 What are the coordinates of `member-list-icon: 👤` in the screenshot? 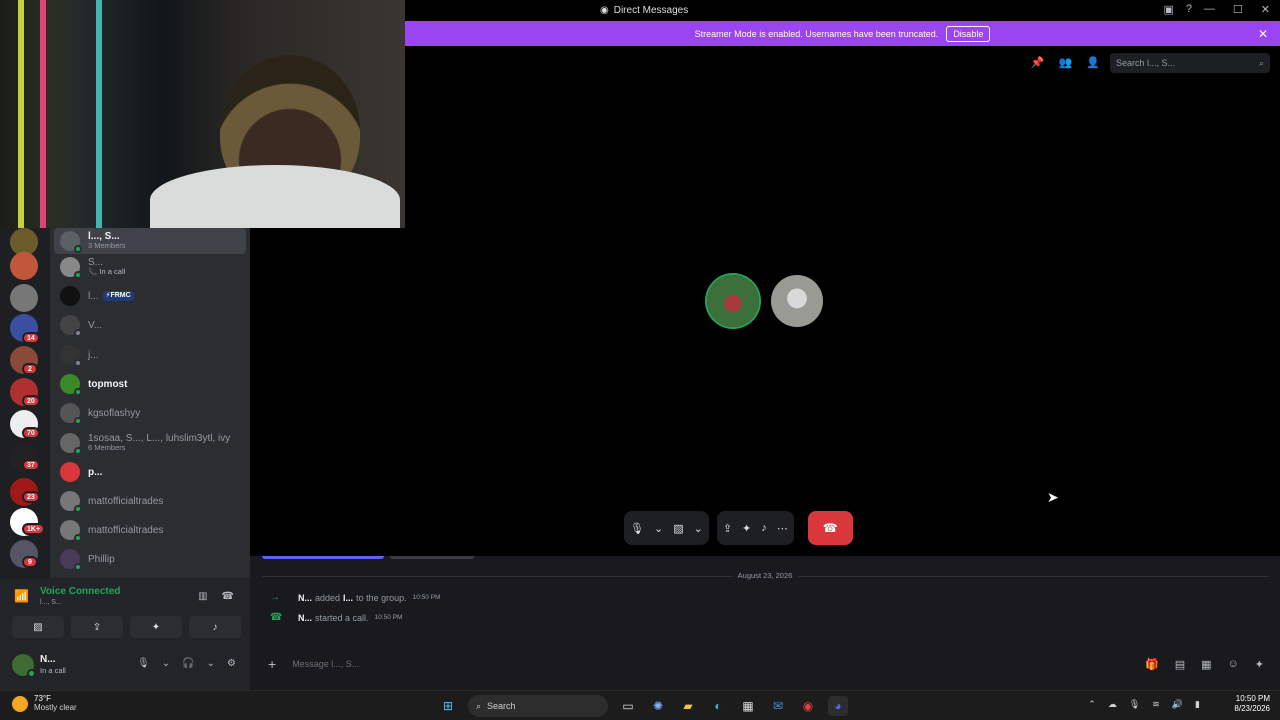 It's located at (1093, 62).